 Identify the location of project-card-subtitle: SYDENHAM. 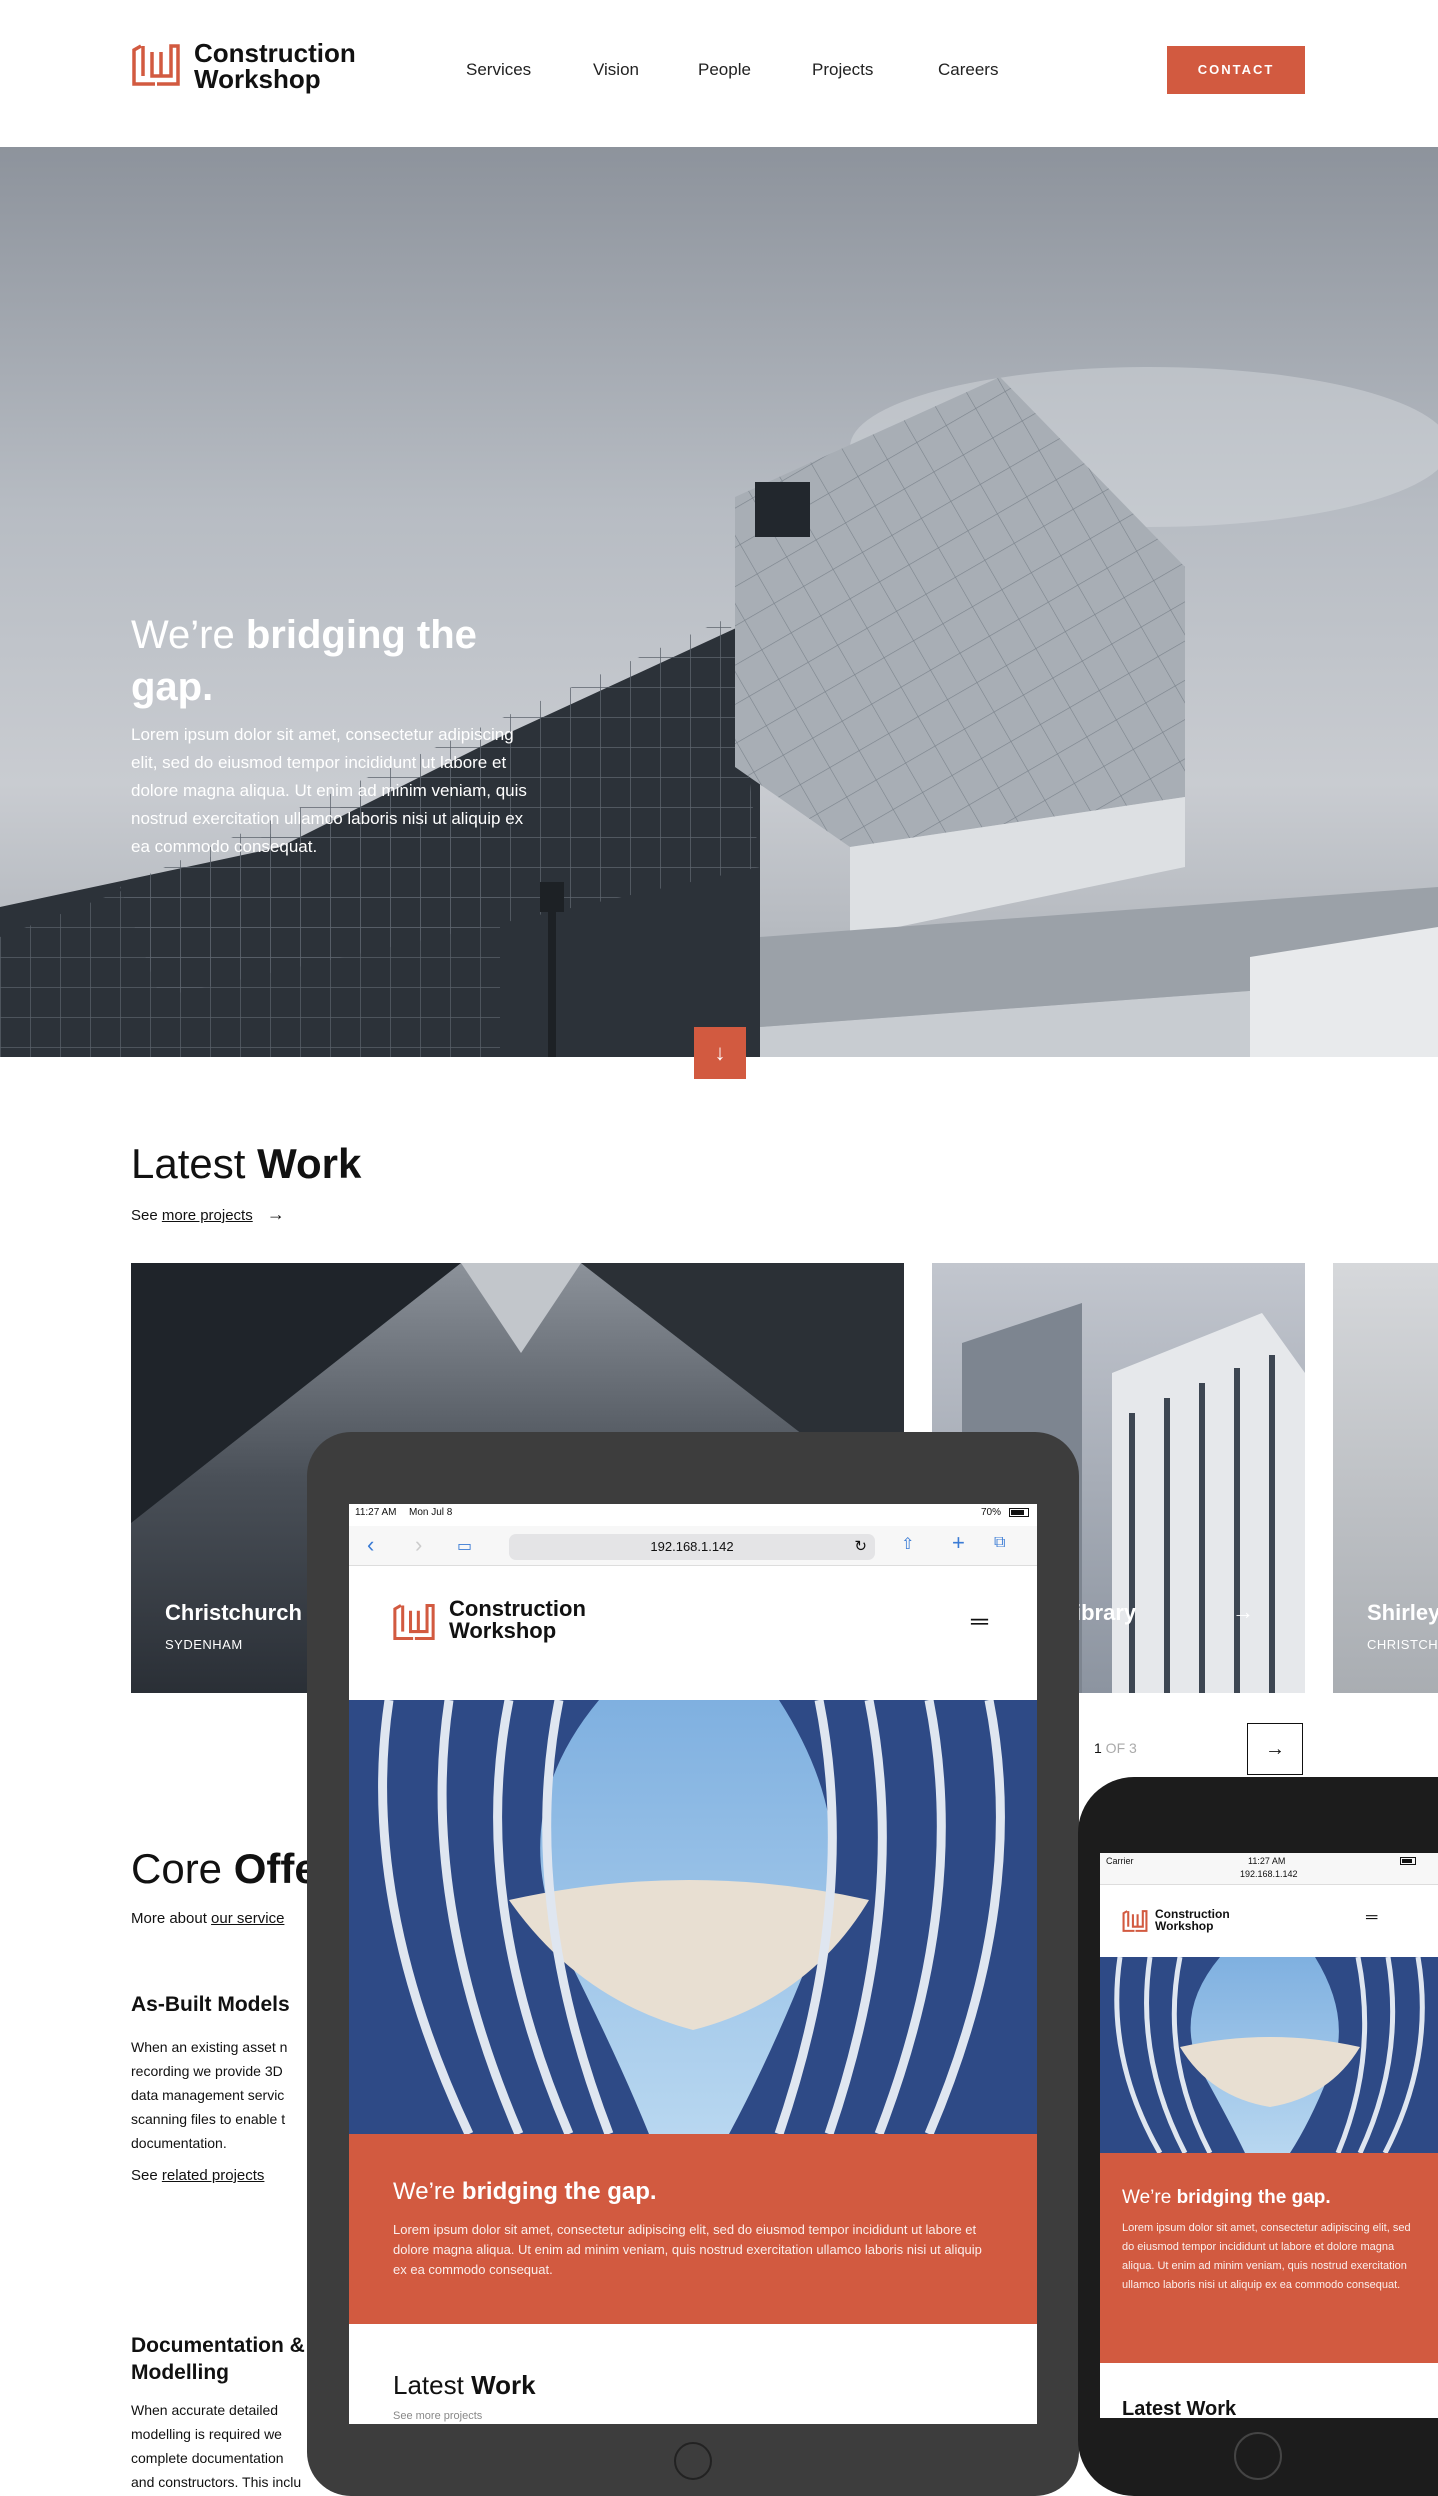
(204, 1644).